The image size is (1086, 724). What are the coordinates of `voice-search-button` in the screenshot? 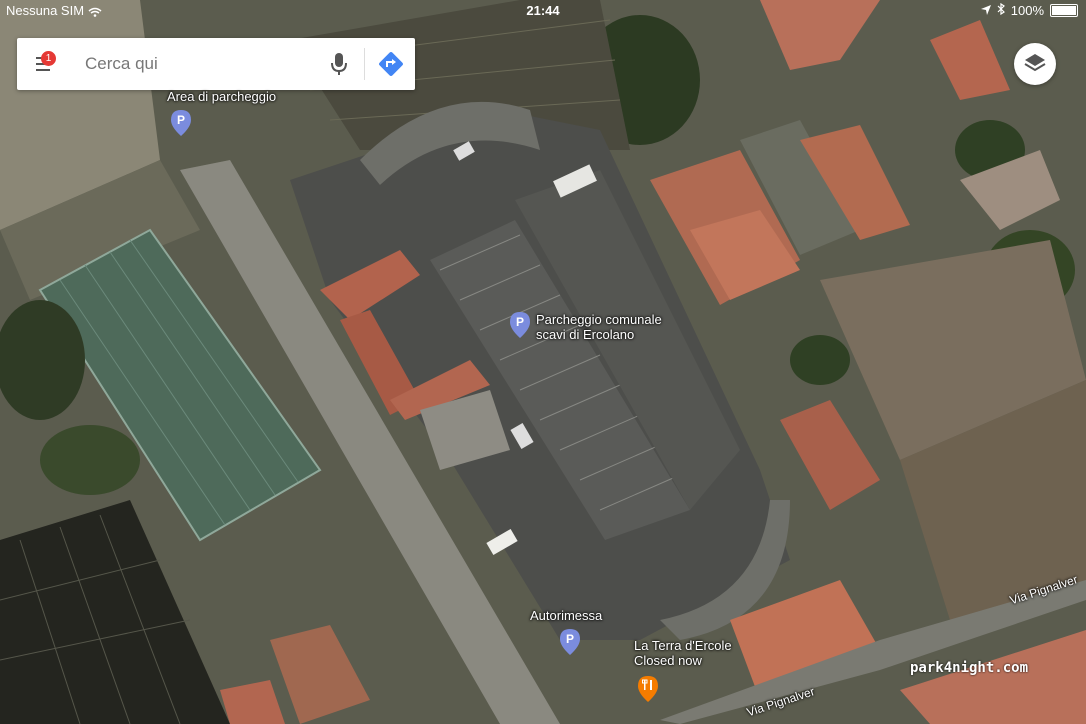 It's located at (339, 64).